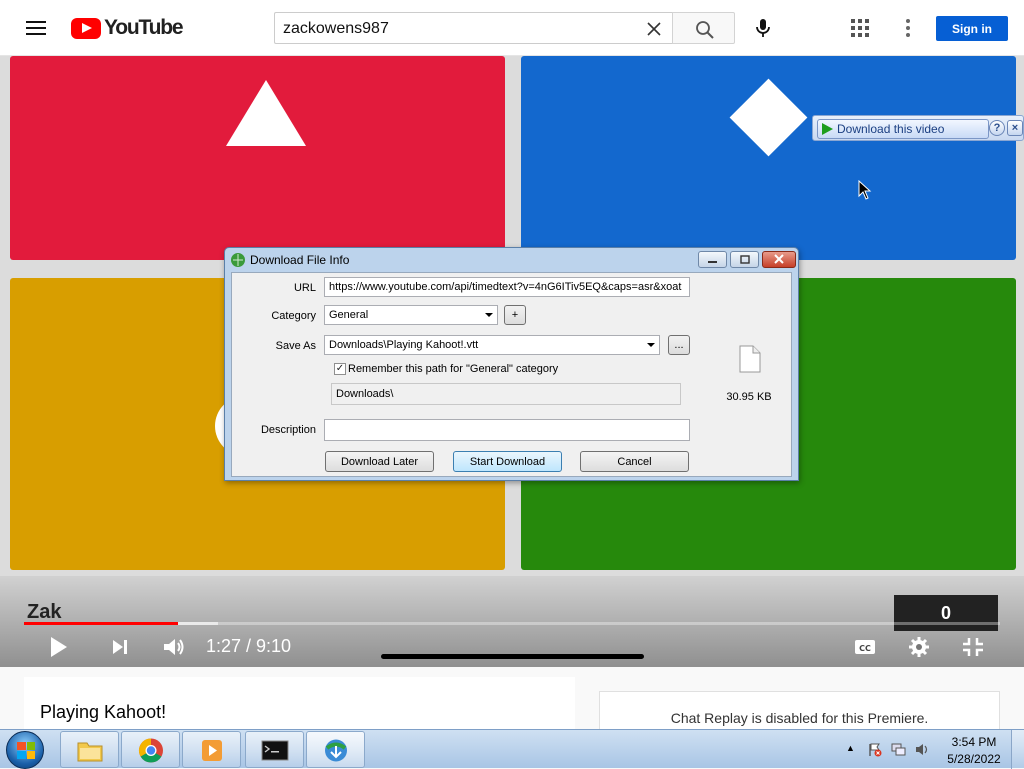 The image size is (1024, 769). Describe the element at coordinates (257, 158) in the screenshot. I see `answer-tile-red` at that location.